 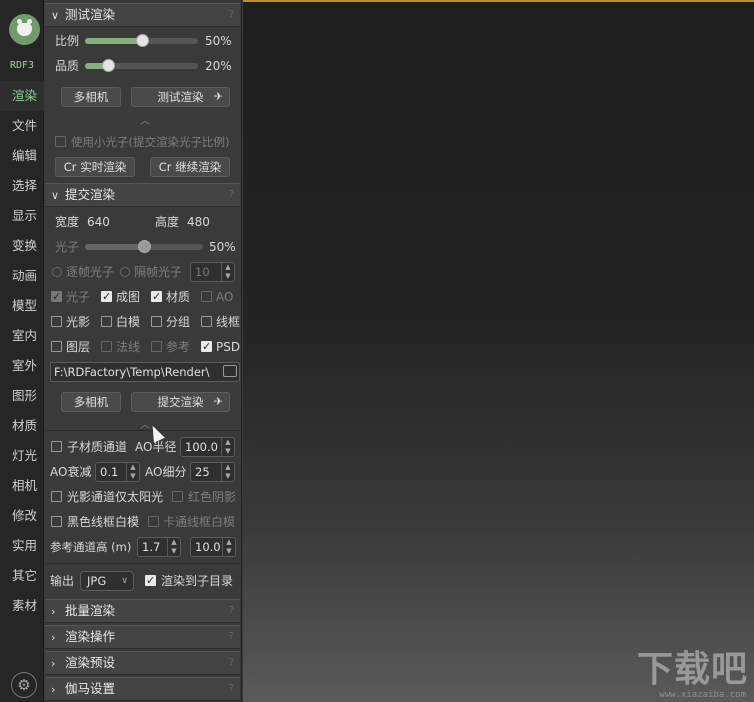 What do you see at coordinates (207, 447) in the screenshot?
I see `ao-radius-spinner: 100.0 ▲ ▼` at bounding box center [207, 447].